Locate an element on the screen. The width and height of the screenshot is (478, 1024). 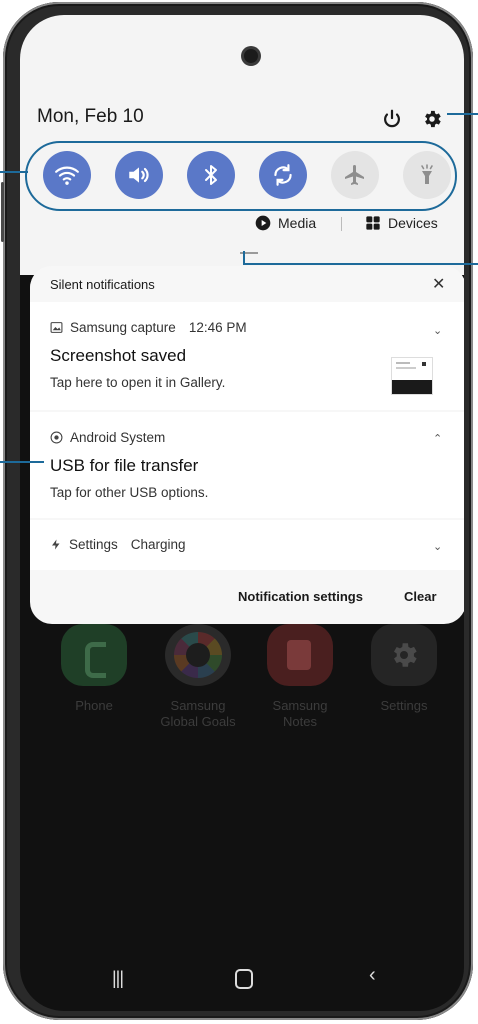
notes-glyph is located at coordinates (299, 655).